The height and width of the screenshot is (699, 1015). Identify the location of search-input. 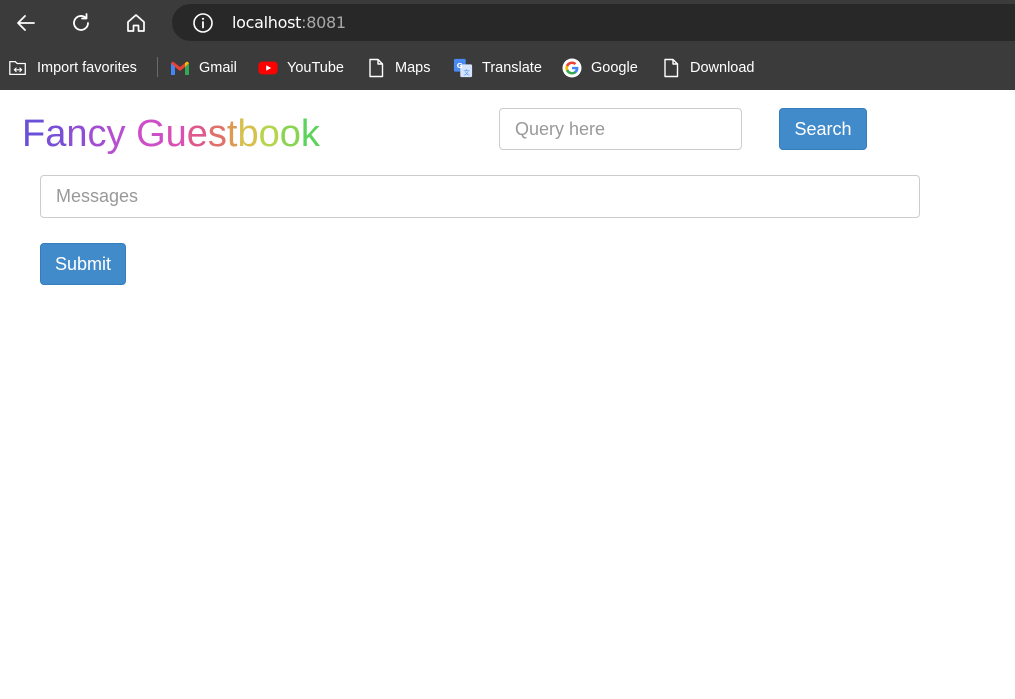
(620, 129).